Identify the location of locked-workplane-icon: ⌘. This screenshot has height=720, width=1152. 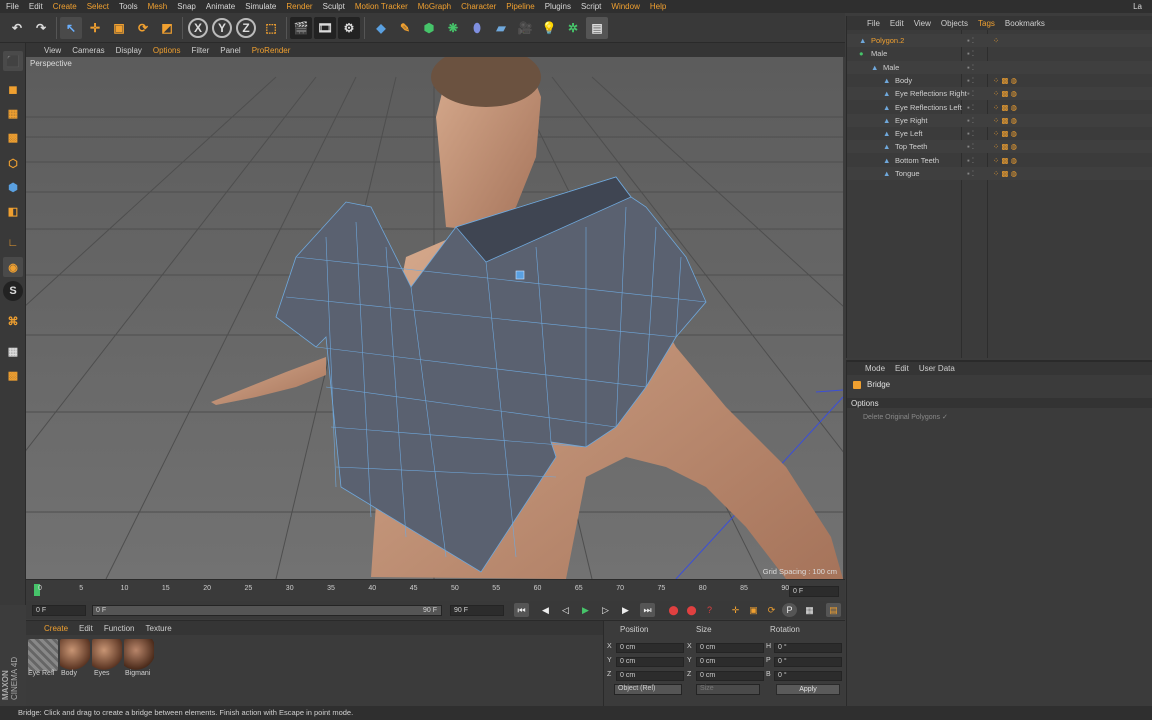
(13, 321).